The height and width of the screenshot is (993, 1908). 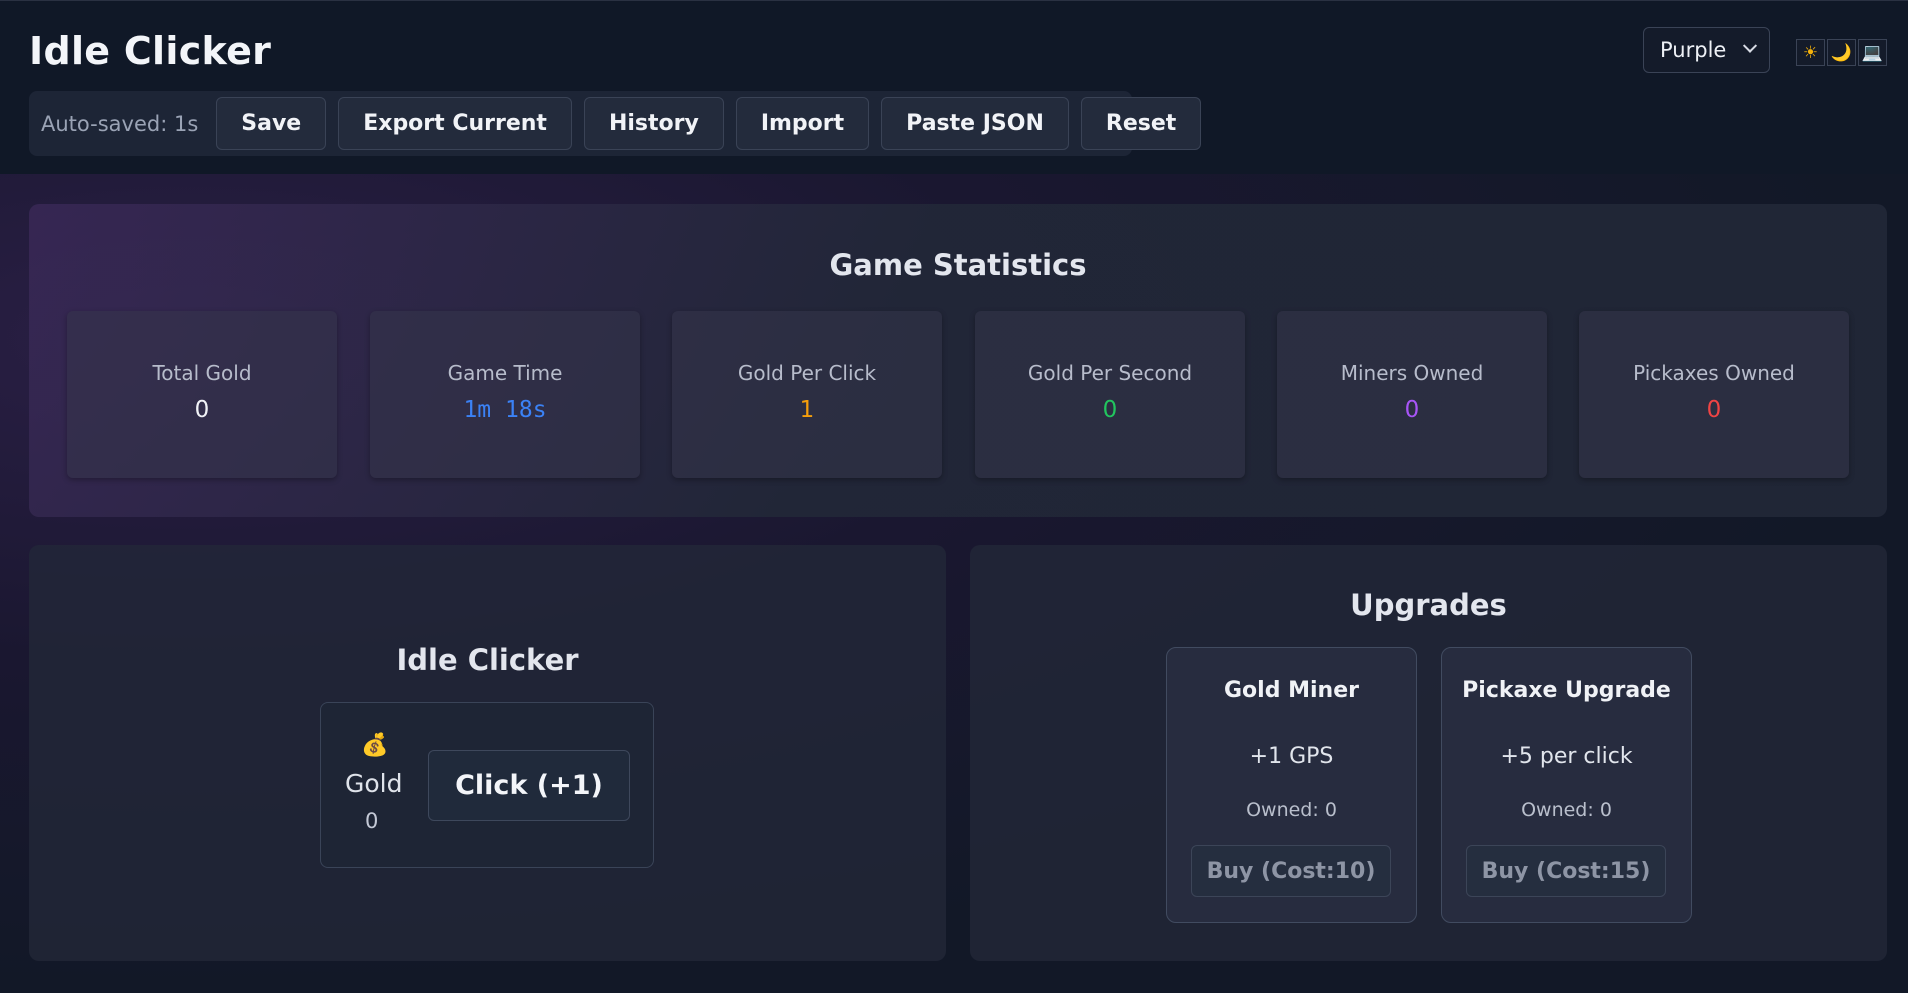 I want to click on export-current-button: Export Current, so click(x=455, y=123).